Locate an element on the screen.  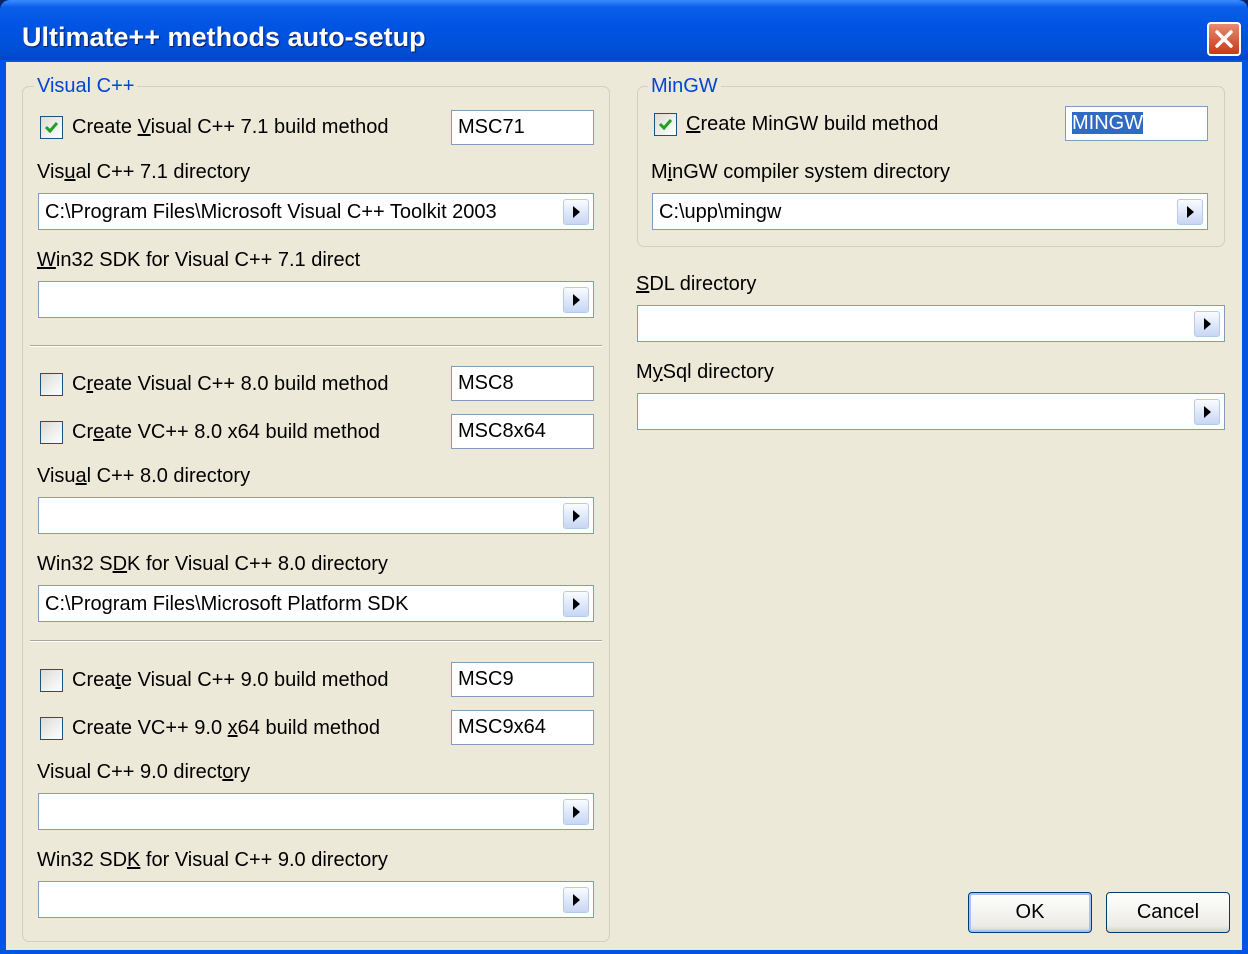
create-vc80-x64-checkbox: Create VC++ 8.0 x64 build method is located at coordinates (240, 433).